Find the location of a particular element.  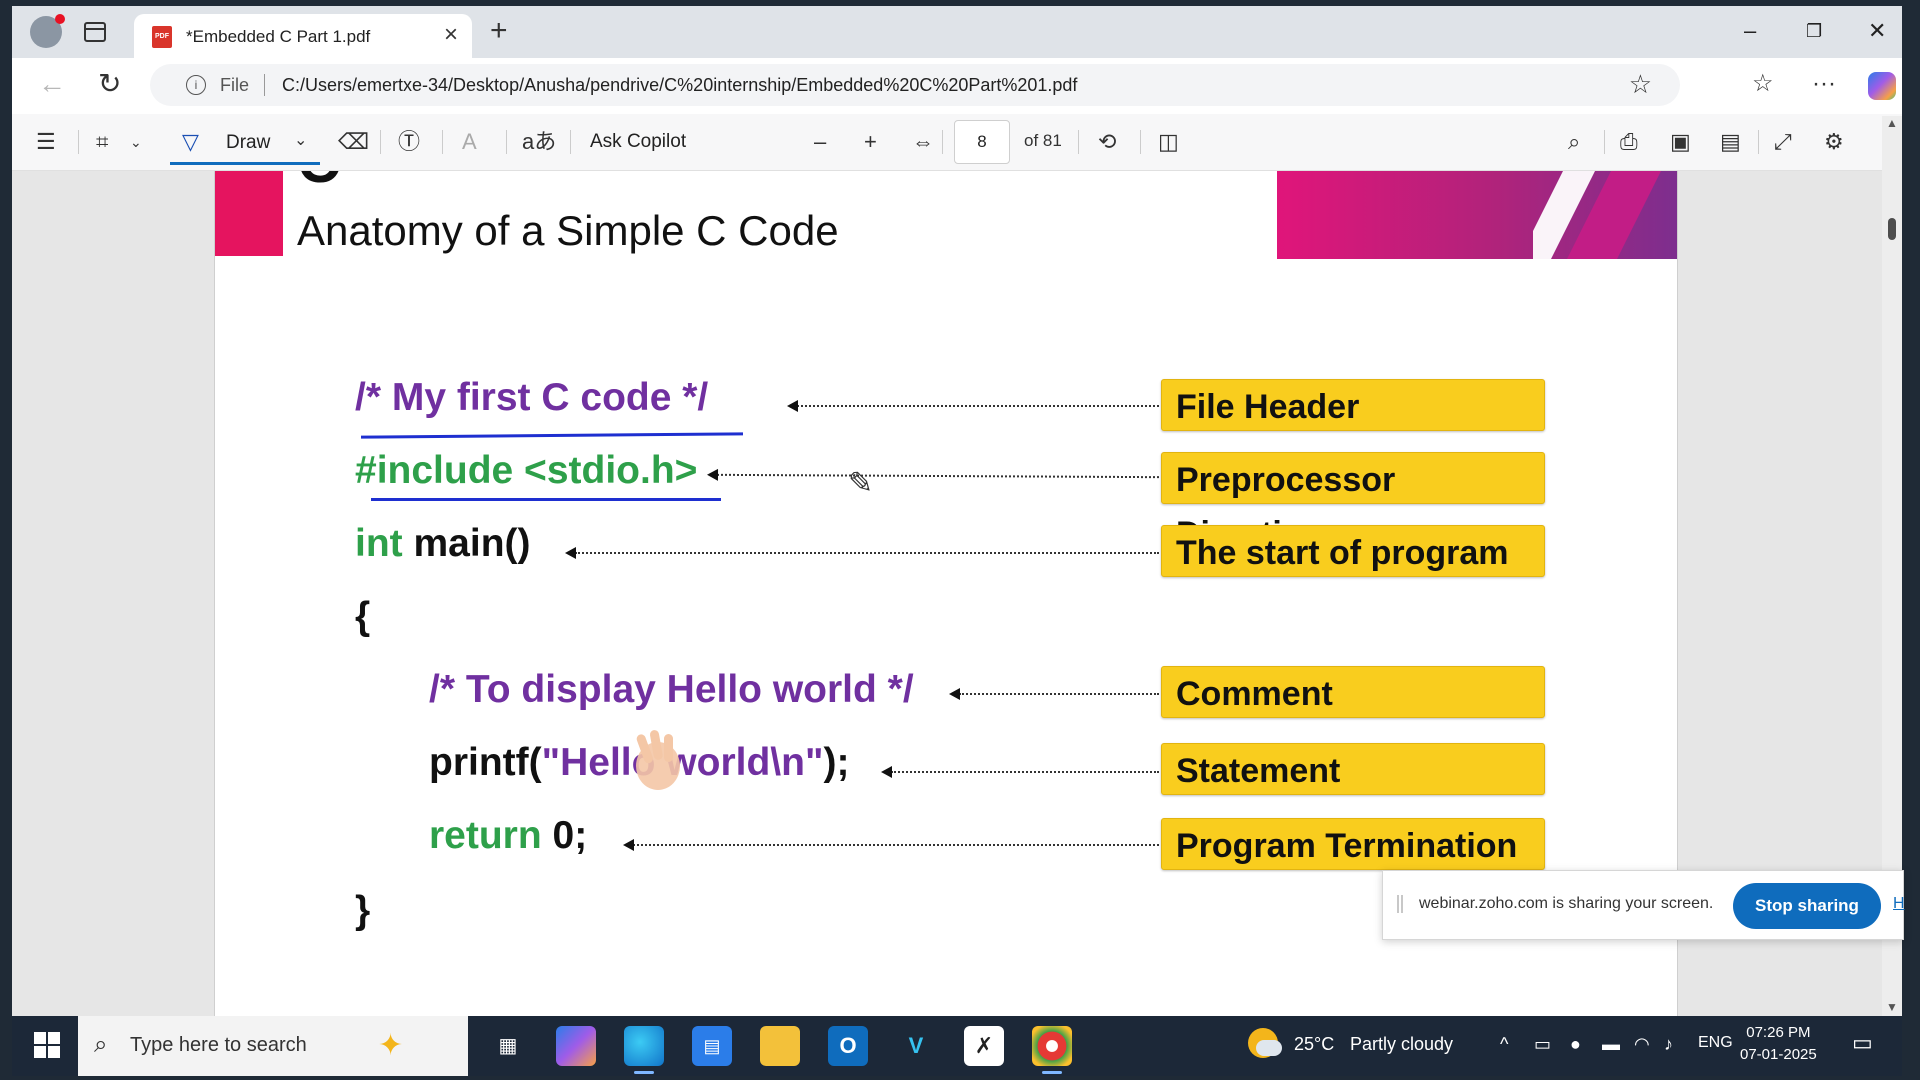

read-aloud-icon: A is located at coordinates (469, 142).